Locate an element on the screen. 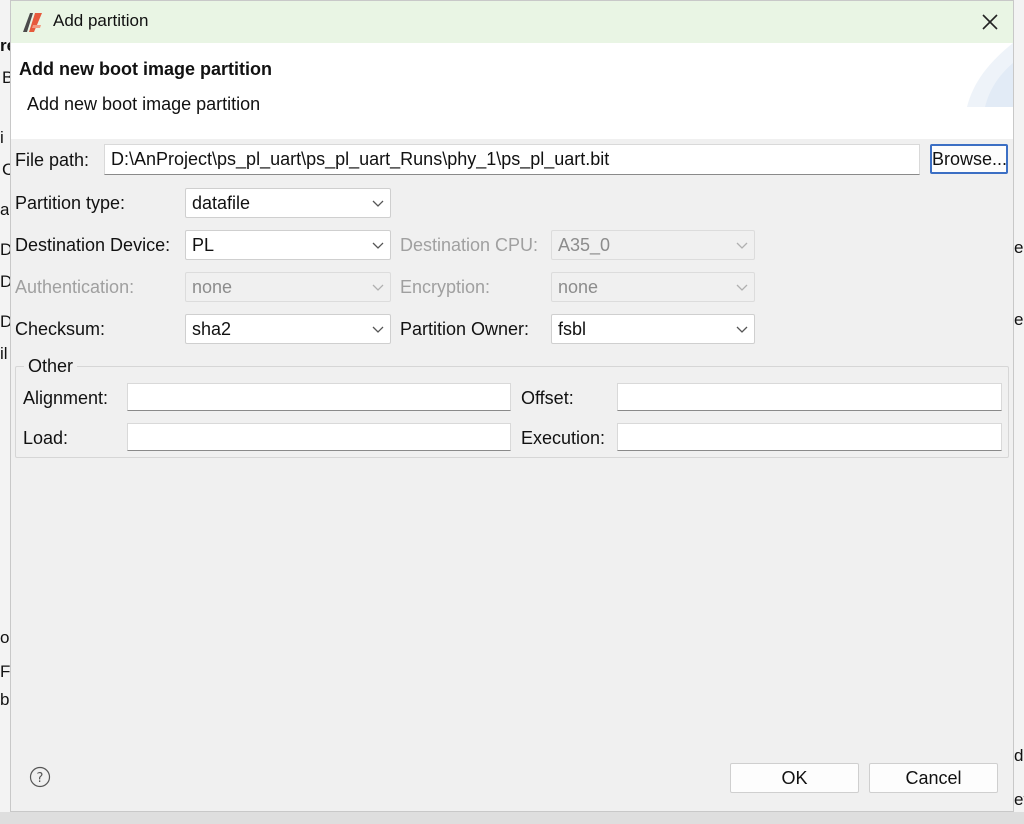  authentication-value: none is located at coordinates (212, 287).